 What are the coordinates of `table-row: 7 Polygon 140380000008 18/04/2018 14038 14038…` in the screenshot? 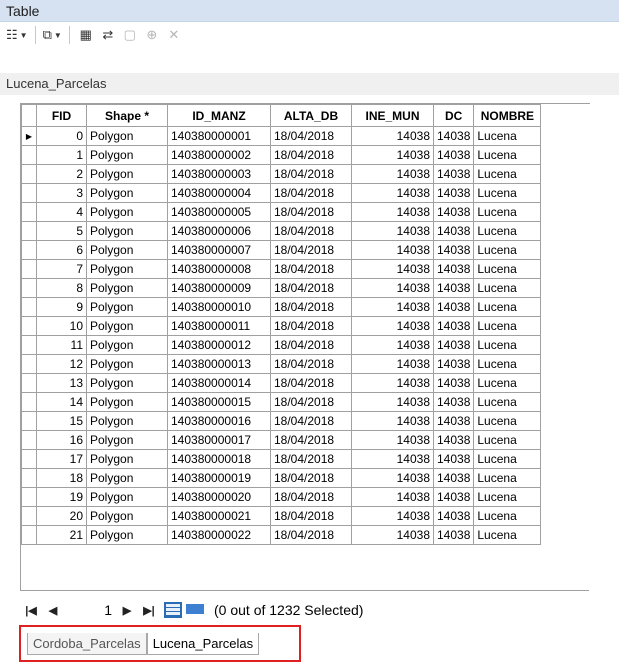 It's located at (281, 269).